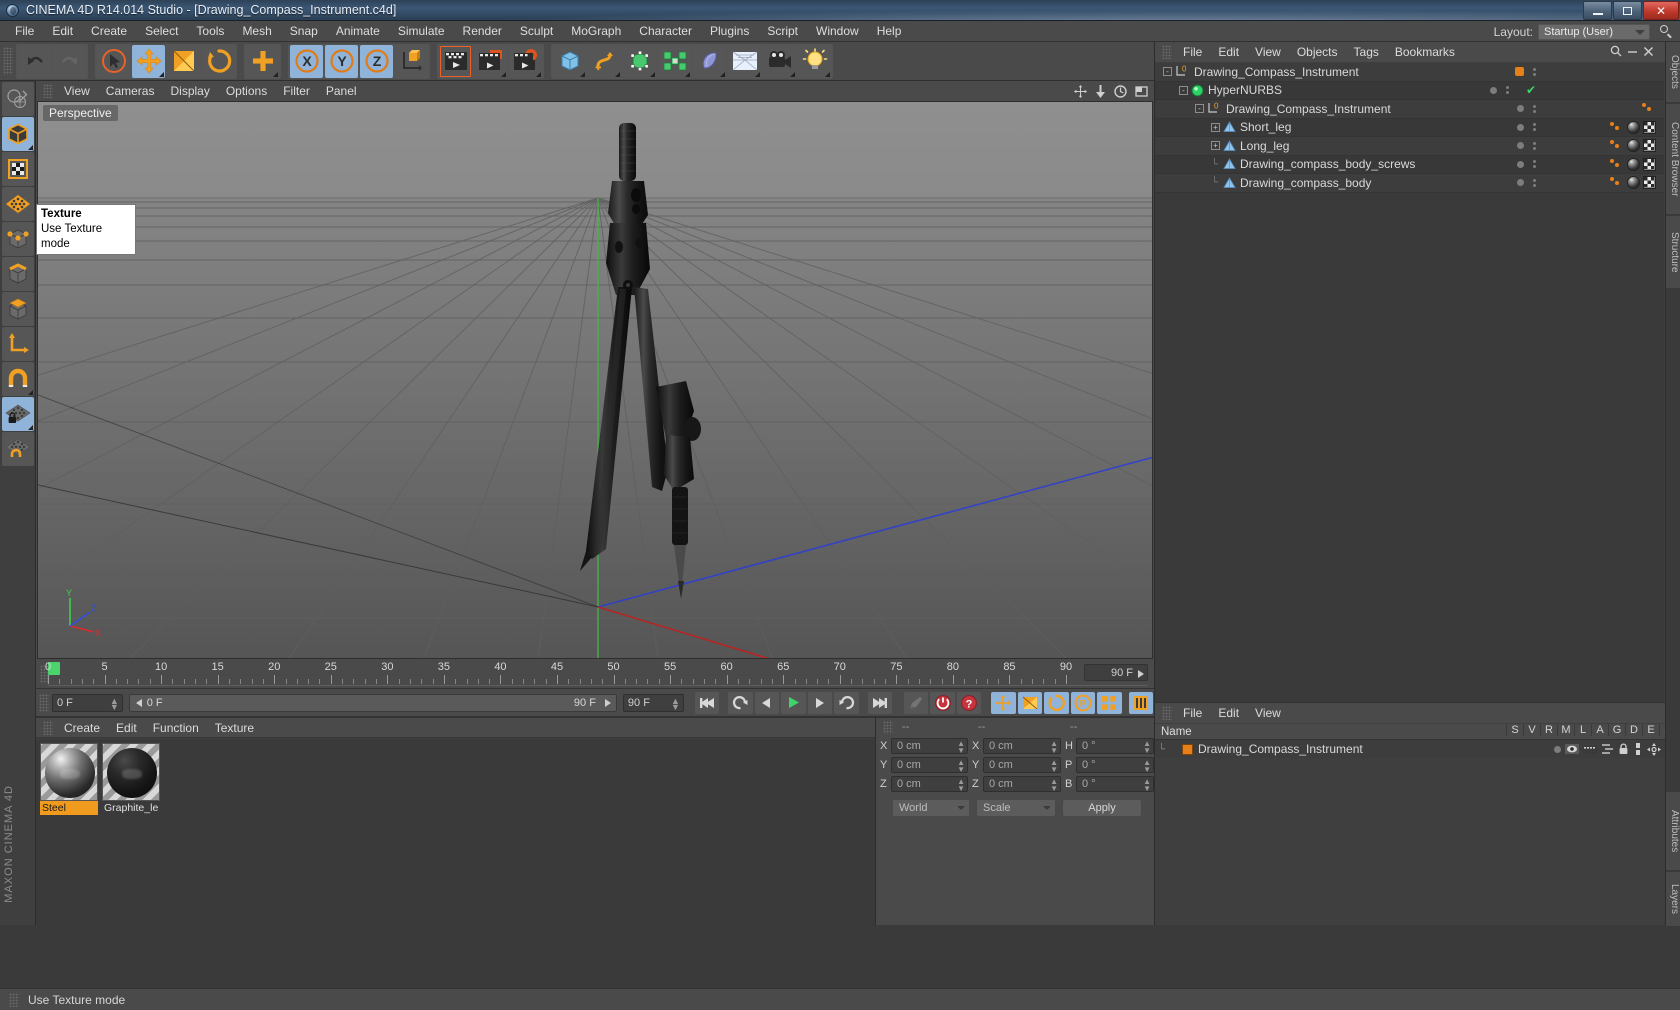 This screenshot has height=1010, width=1680. What do you see at coordinates (130, 91) in the screenshot?
I see `viewport-menu-cameras: Cameras` at bounding box center [130, 91].